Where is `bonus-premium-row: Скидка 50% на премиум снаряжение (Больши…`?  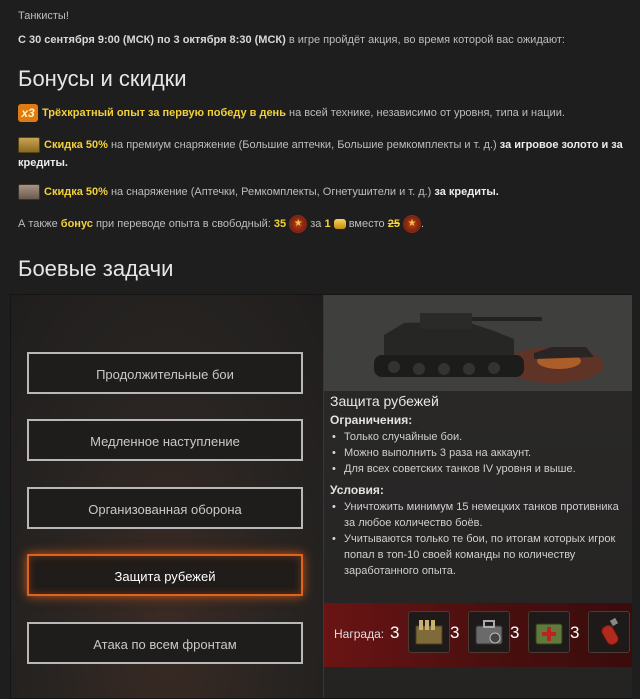
bonus-premium-row: Скидка 50% на премиум снаряжение (Больши… is located at coordinates (323, 154).